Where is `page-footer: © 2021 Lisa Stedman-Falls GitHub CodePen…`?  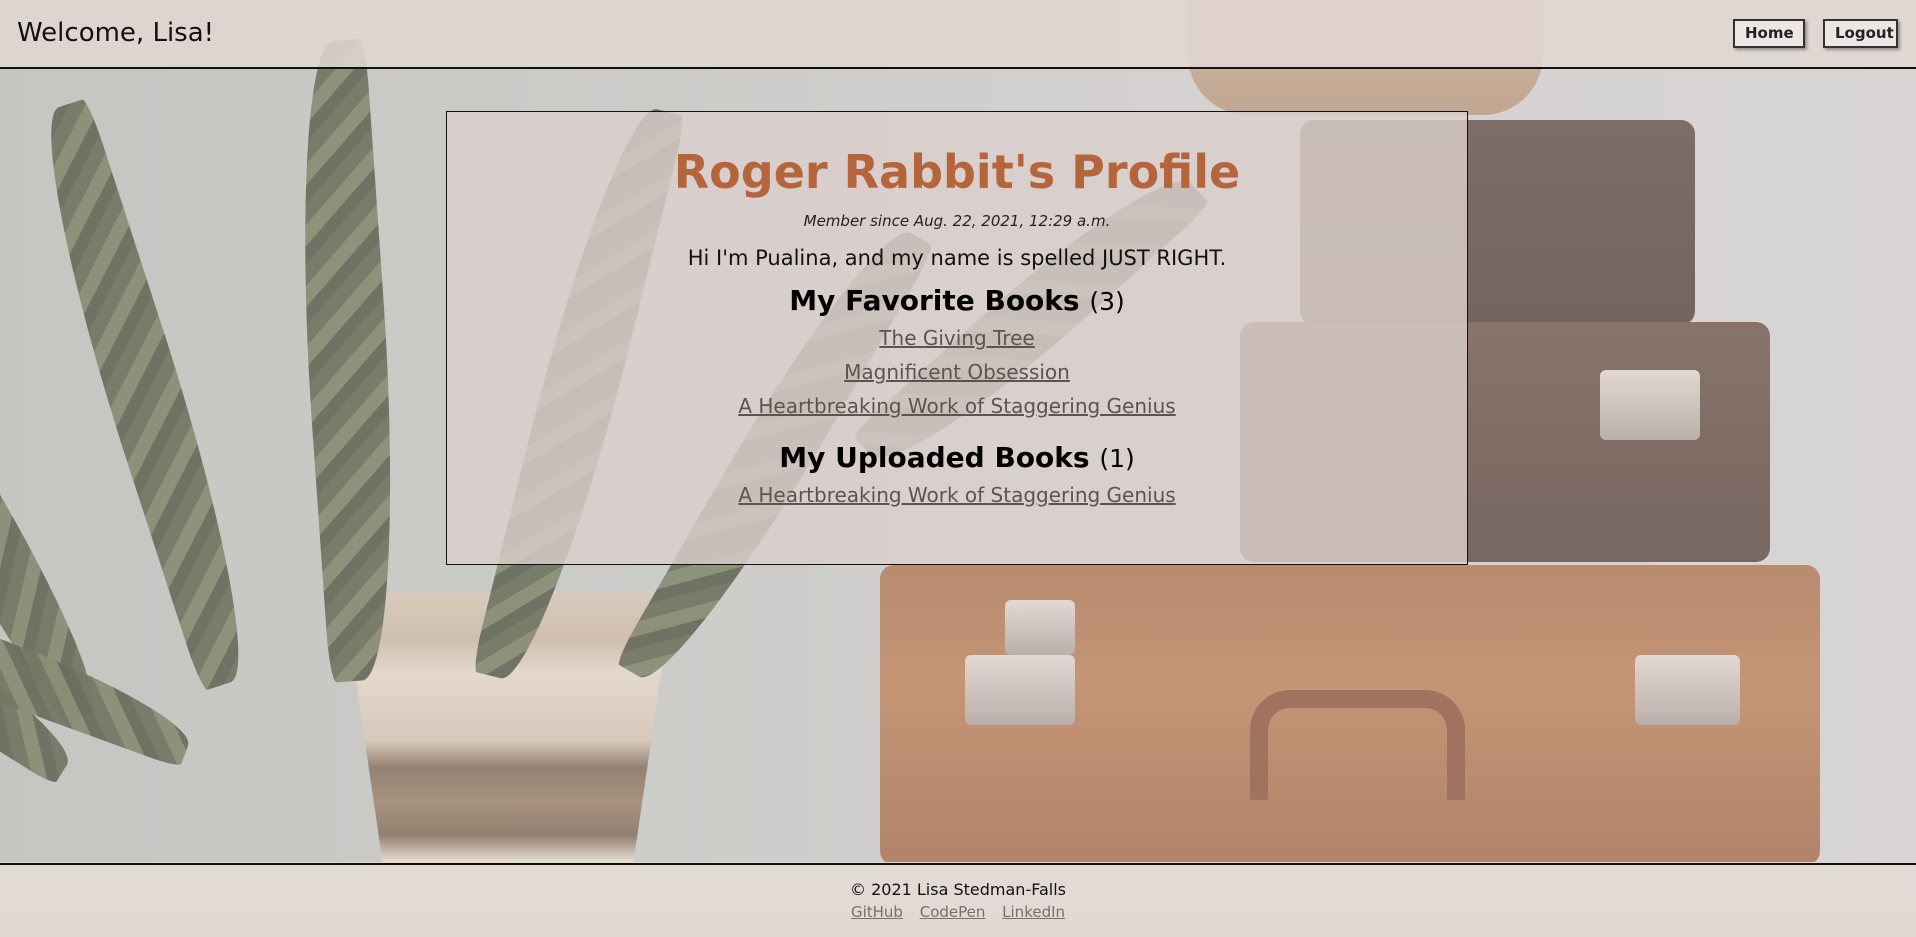
page-footer: © 2021 Lisa Stedman-Falls GitHub CodePen… is located at coordinates (958, 900).